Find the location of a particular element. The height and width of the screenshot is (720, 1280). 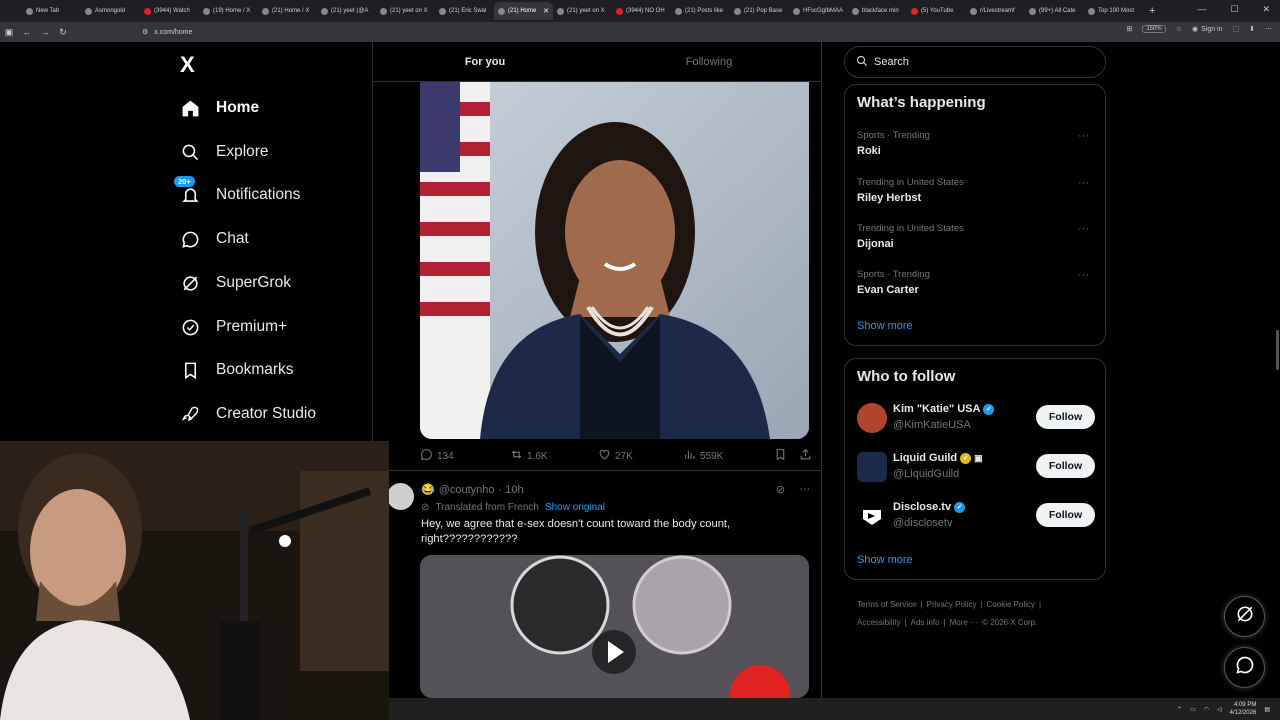

footer-link: Accessibility is located at coordinates (879, 622).